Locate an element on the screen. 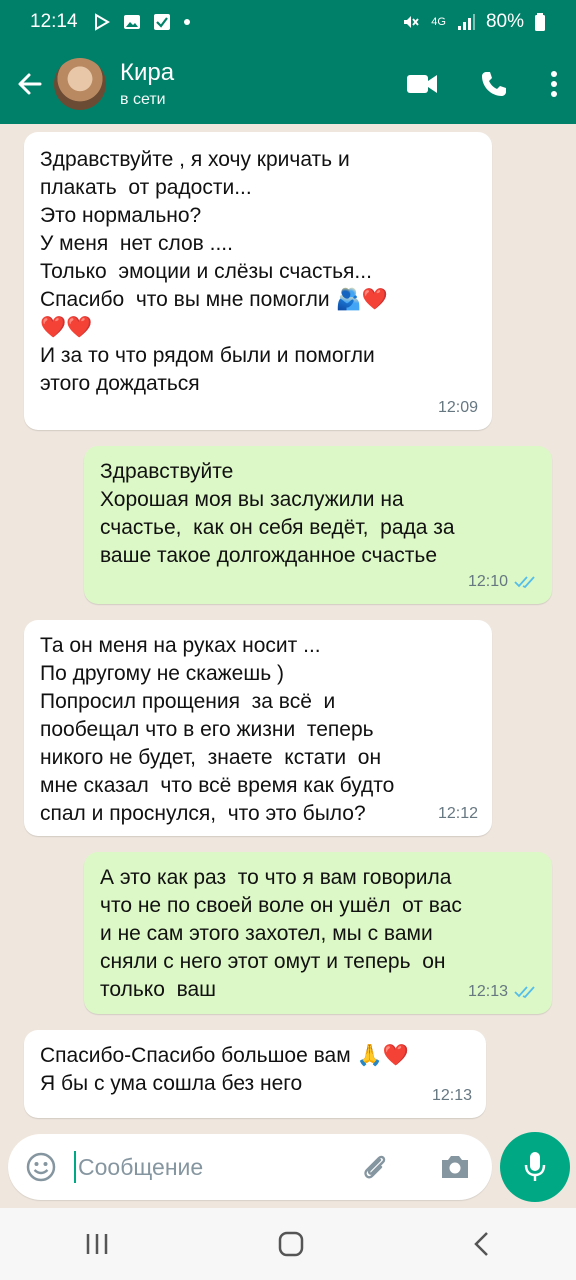 The width and height of the screenshot is (576, 1280). microphone-icon is located at coordinates (535, 1166).